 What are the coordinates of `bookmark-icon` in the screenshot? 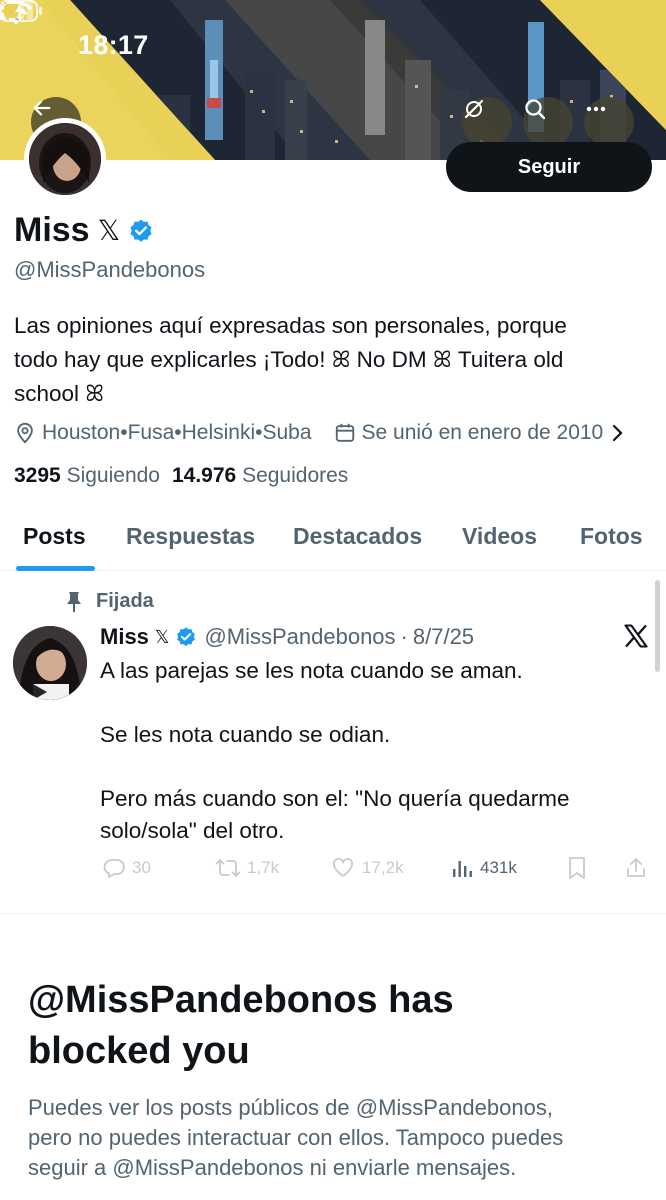 It's located at (577, 868).